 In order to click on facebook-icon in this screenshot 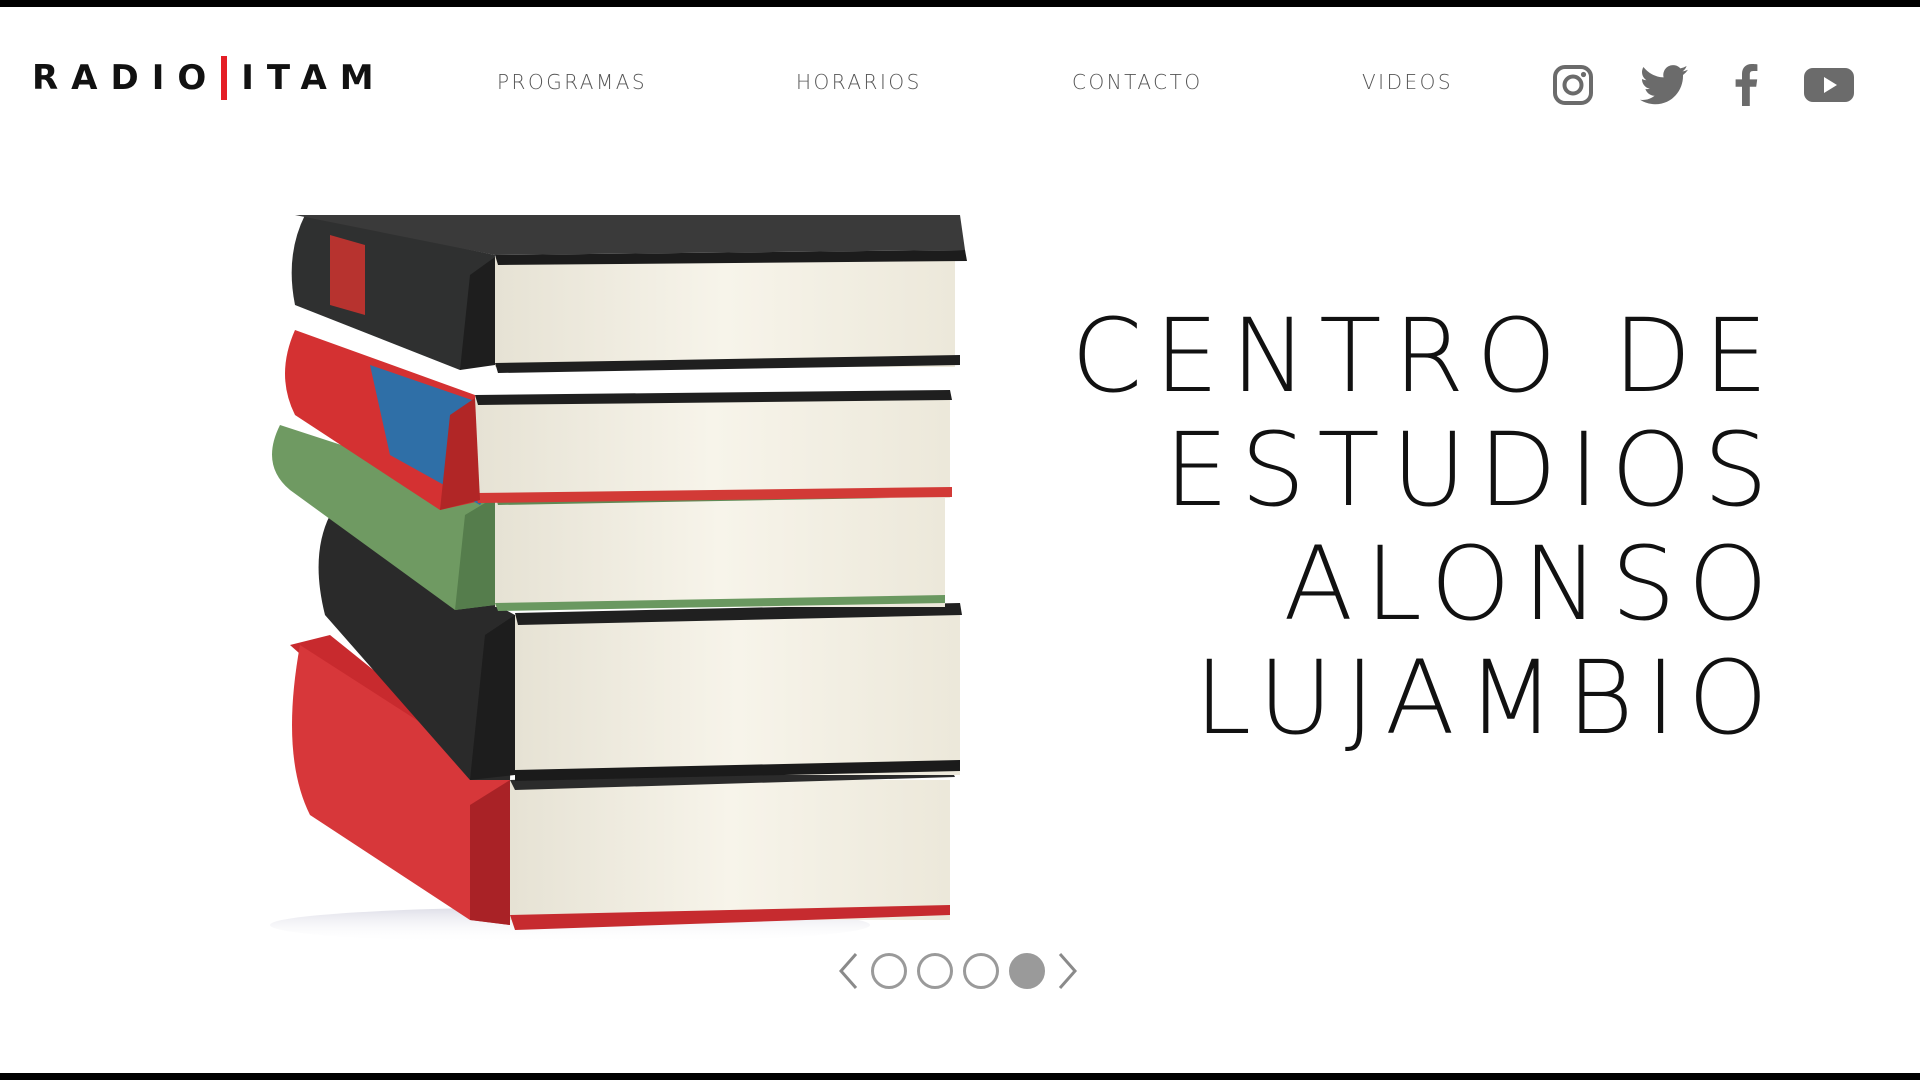, I will do `click(1746, 85)`.